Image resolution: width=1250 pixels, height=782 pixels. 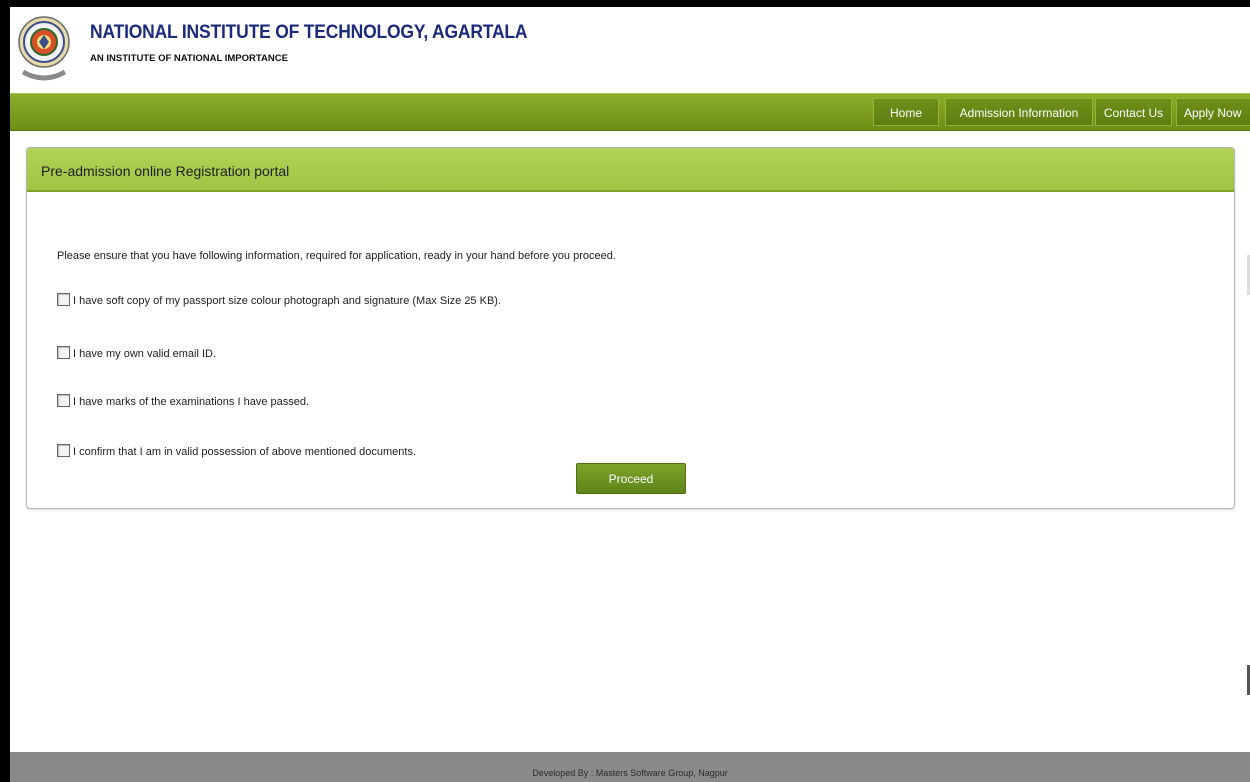 What do you see at coordinates (63, 352) in the screenshot?
I see `email-checkbox` at bounding box center [63, 352].